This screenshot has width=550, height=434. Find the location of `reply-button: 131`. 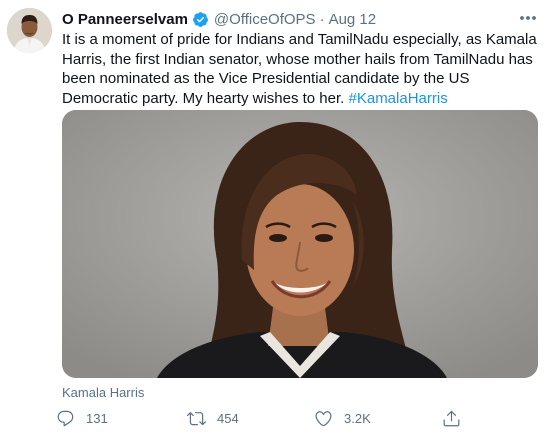

reply-button: 131 is located at coordinates (82, 418).